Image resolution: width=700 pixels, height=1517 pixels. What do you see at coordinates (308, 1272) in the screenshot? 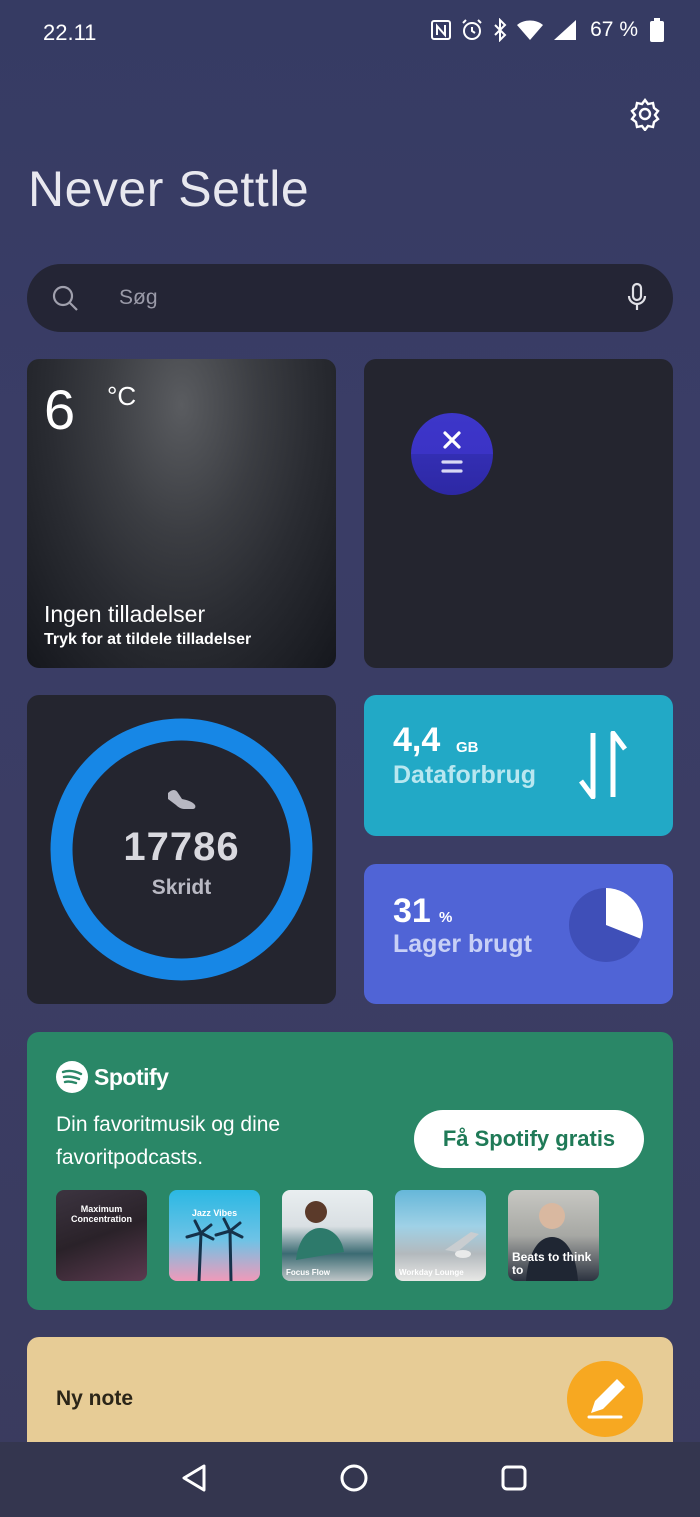
I see `playlist-title: Focus Flow` at bounding box center [308, 1272].